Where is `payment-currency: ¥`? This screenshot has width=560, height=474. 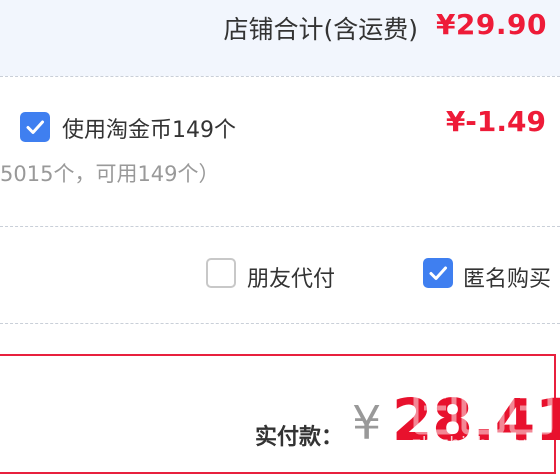 payment-currency: ¥ is located at coordinates (367, 423).